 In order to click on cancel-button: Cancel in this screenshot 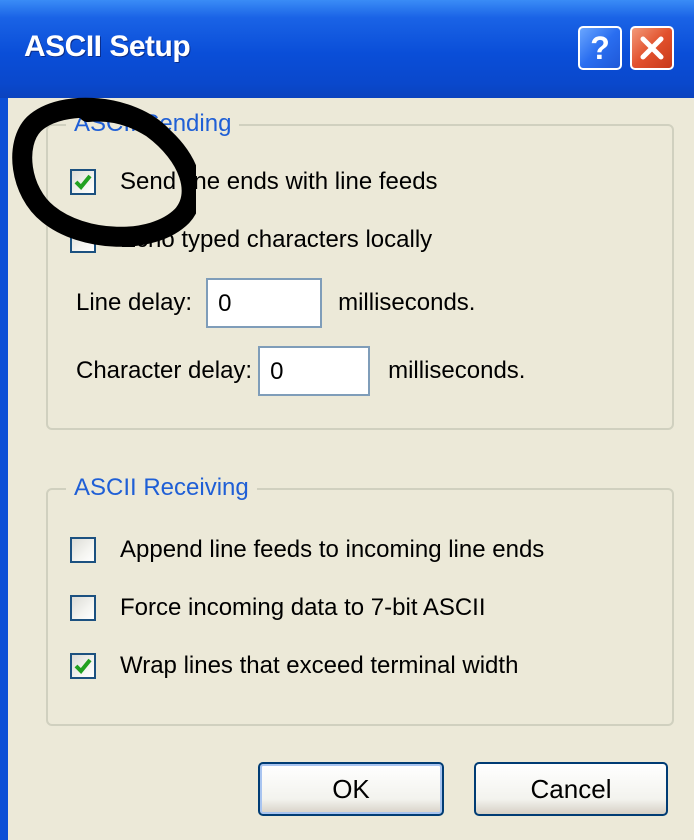, I will do `click(571, 789)`.